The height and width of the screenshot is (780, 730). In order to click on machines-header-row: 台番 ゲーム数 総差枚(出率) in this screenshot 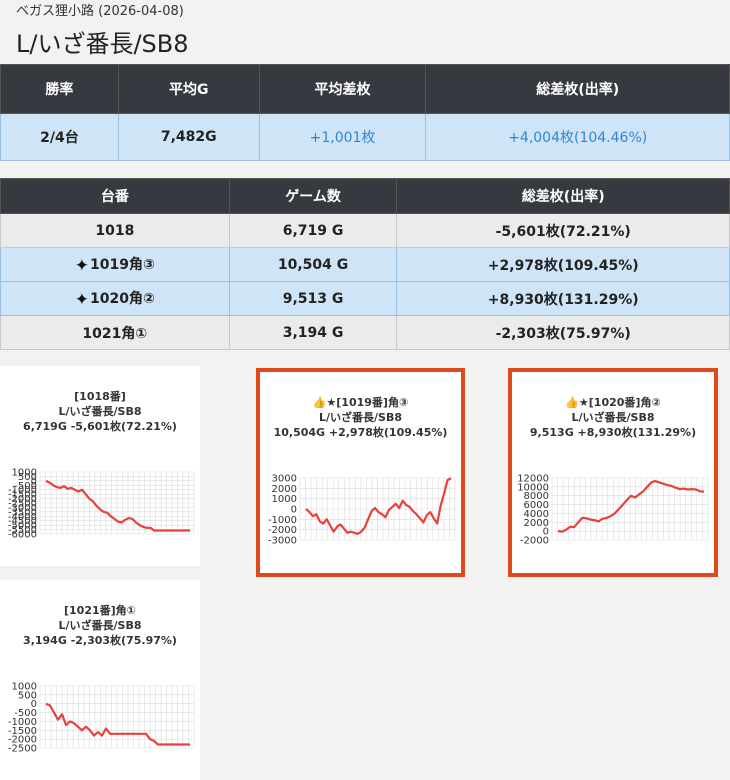, I will do `click(365, 196)`.